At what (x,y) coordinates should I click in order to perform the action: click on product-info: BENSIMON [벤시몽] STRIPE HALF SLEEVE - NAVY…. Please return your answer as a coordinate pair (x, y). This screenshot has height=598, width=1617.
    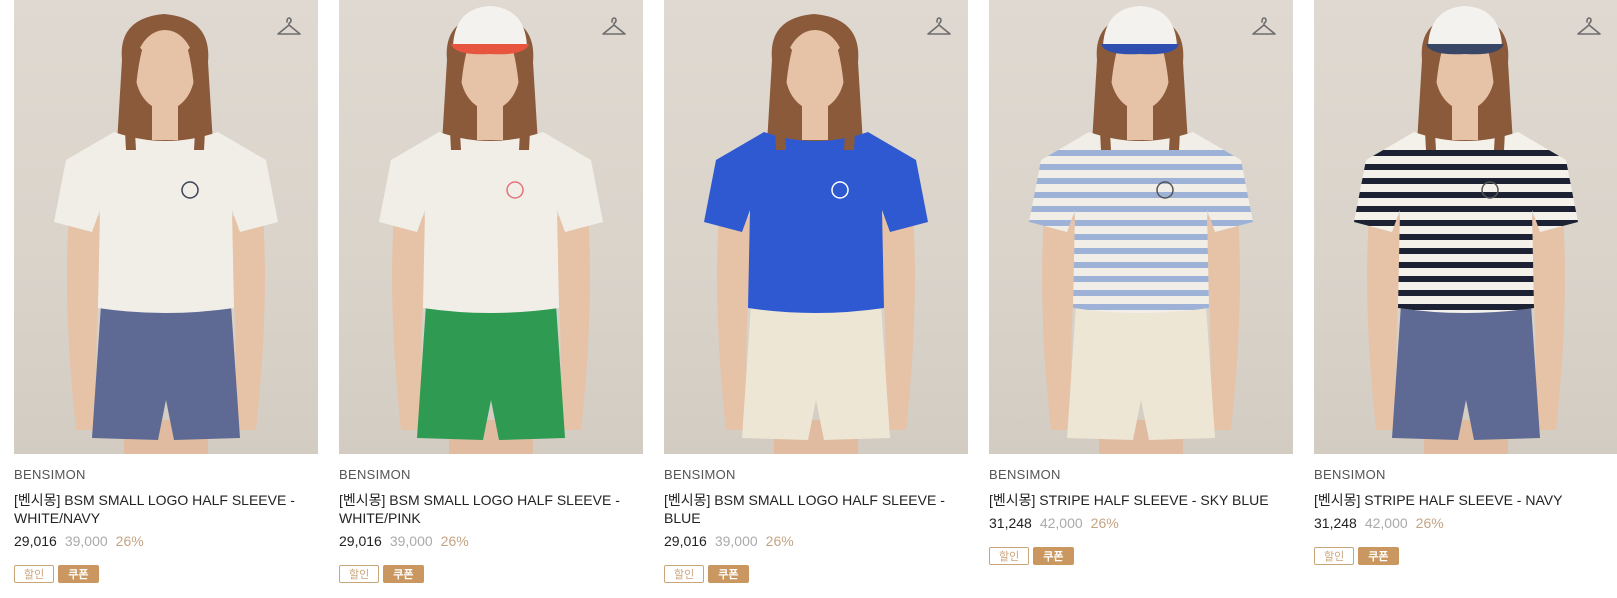
    Looking at the image, I should click on (1465, 509).